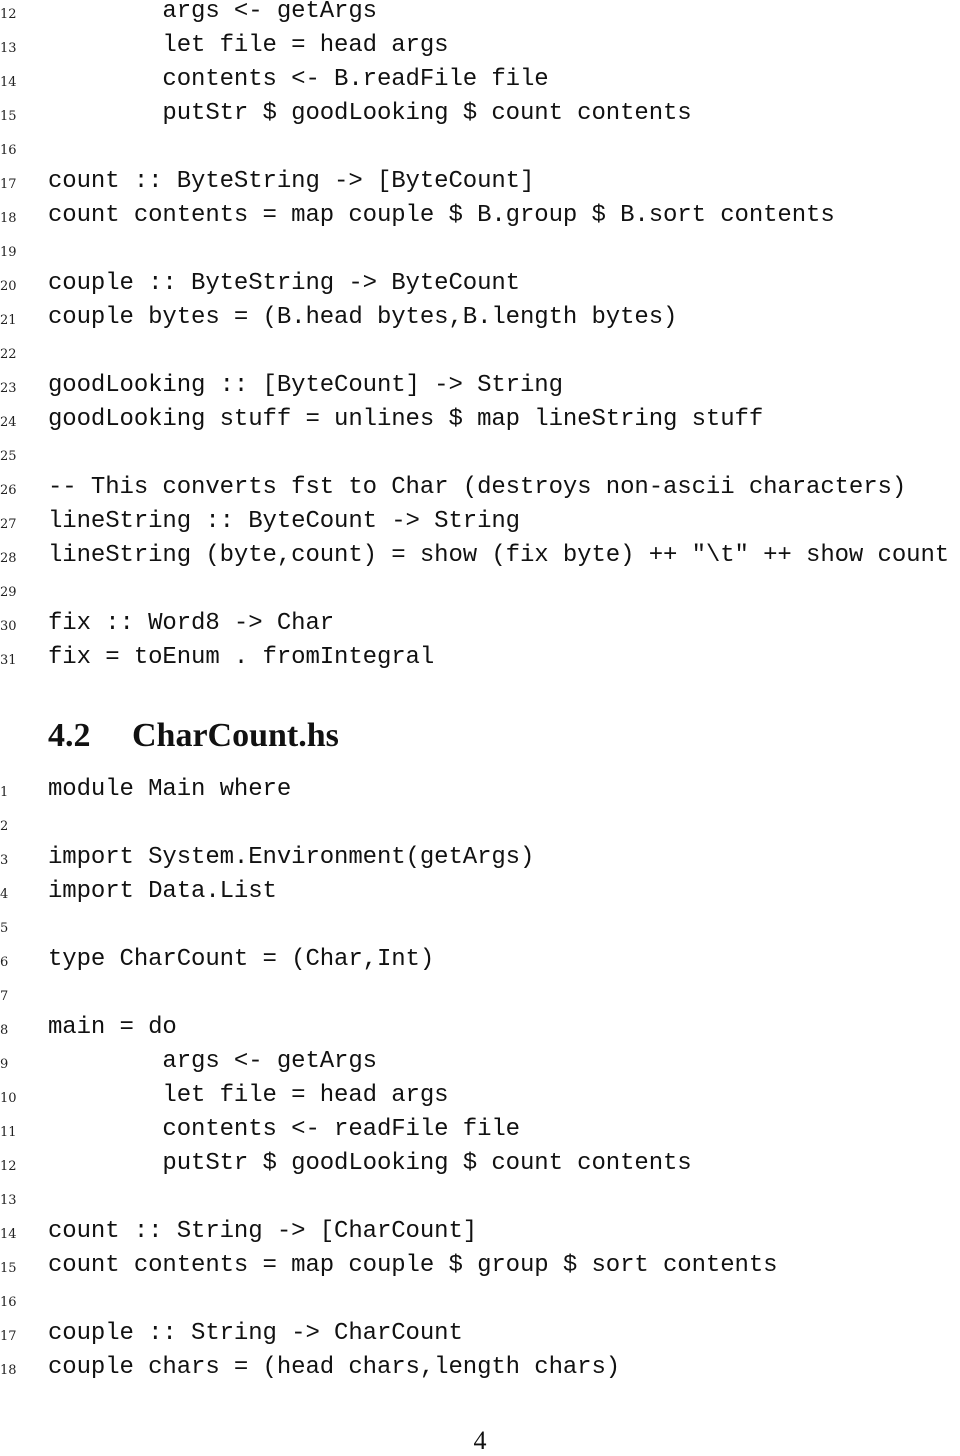  I want to click on code-line: 5, so click(480, 929).